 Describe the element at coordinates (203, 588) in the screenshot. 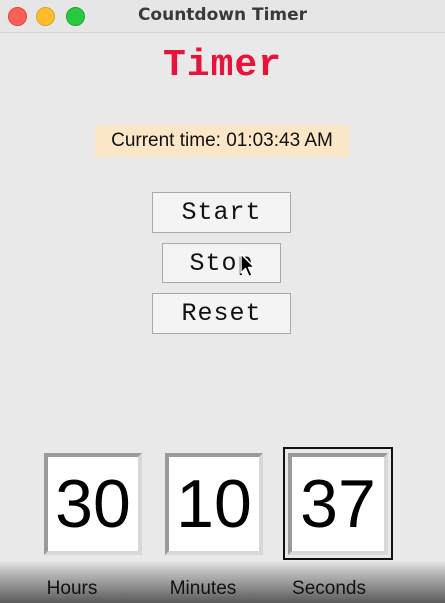

I see `minutes-label: Minutes` at that location.